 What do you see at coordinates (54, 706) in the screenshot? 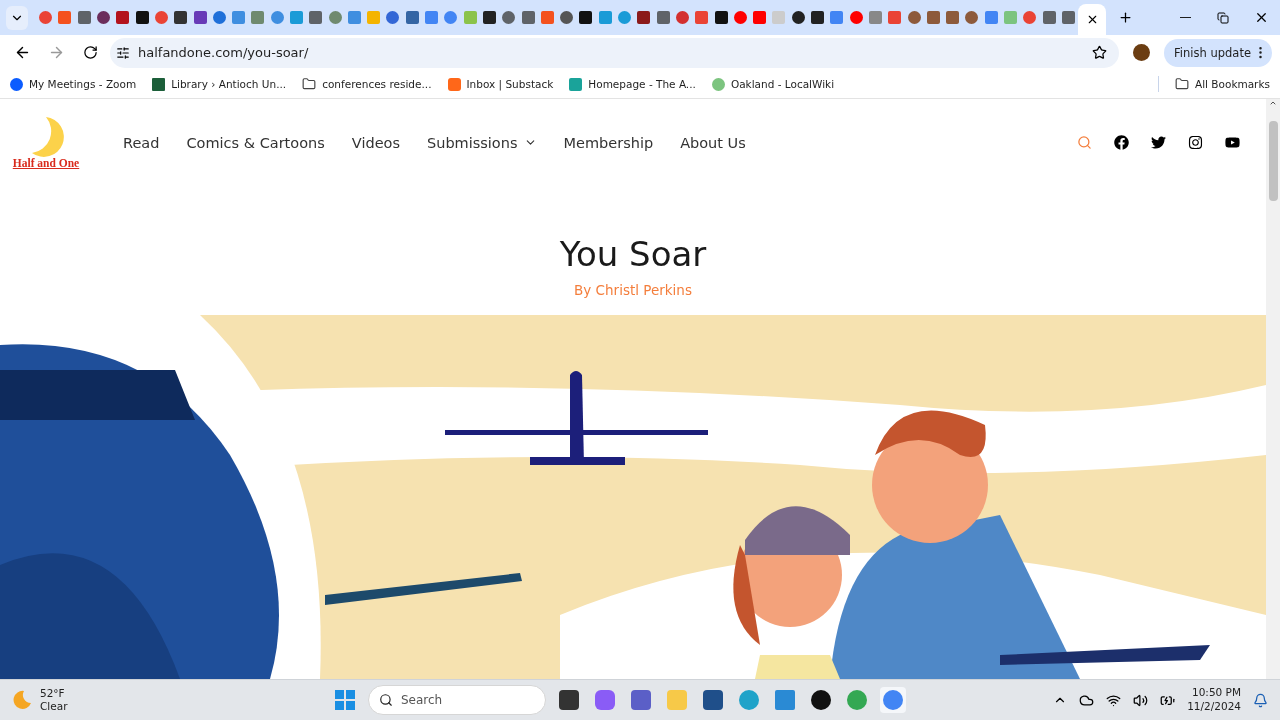
I see `weather-condition-text: Clear` at bounding box center [54, 706].